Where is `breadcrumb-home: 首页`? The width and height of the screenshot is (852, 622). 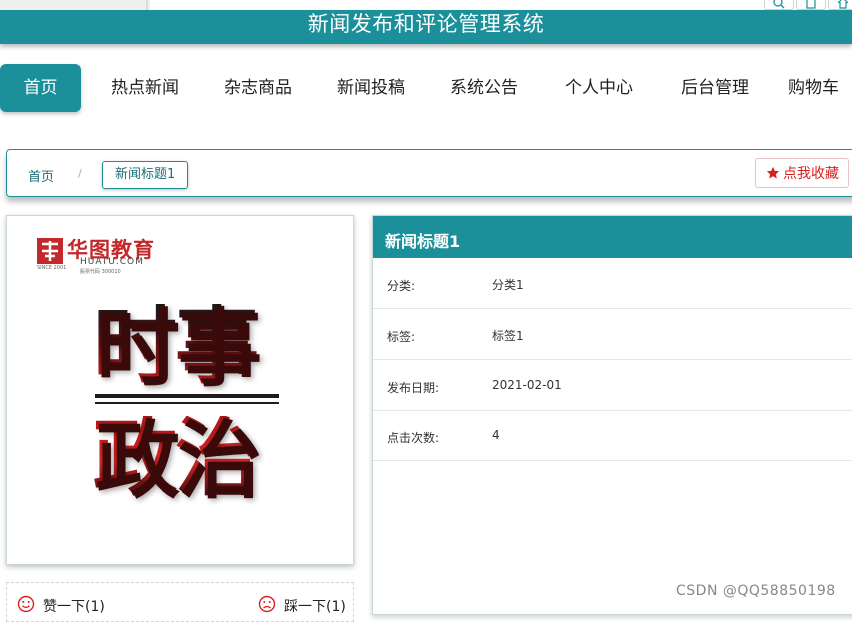 breadcrumb-home: 首页 is located at coordinates (41, 175).